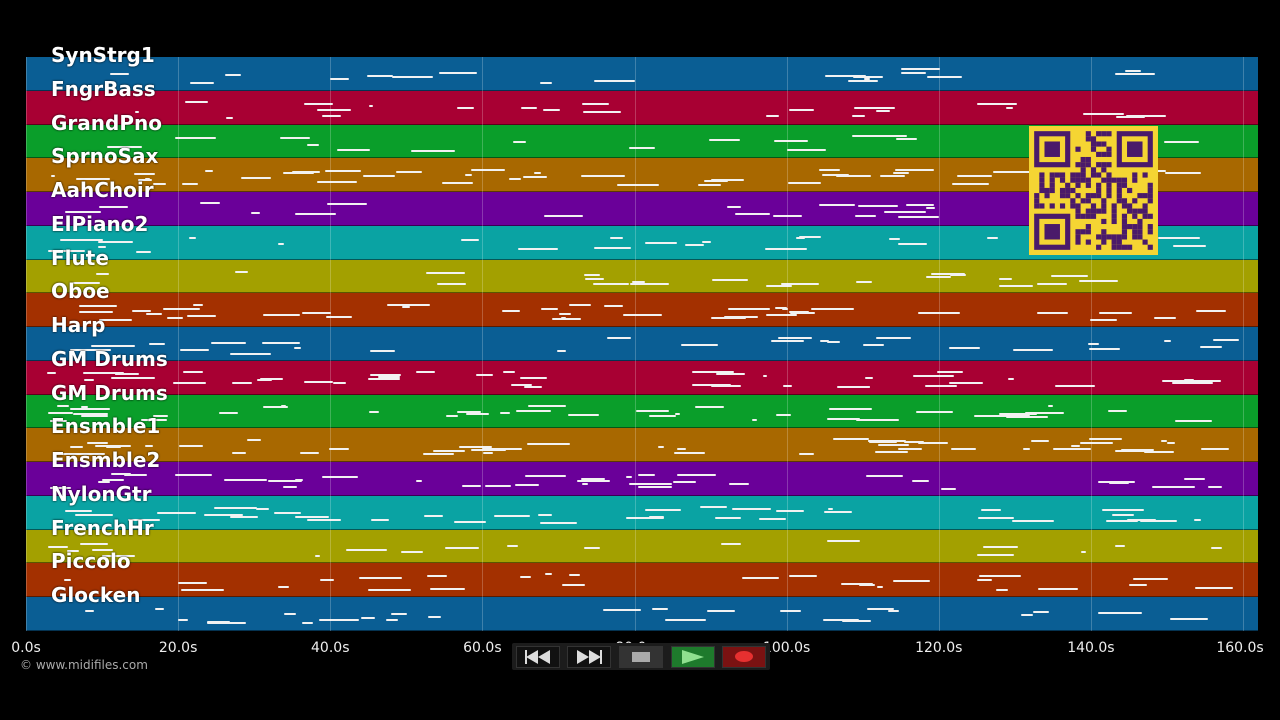  I want to click on track-label: FngrBass, so click(103, 88).